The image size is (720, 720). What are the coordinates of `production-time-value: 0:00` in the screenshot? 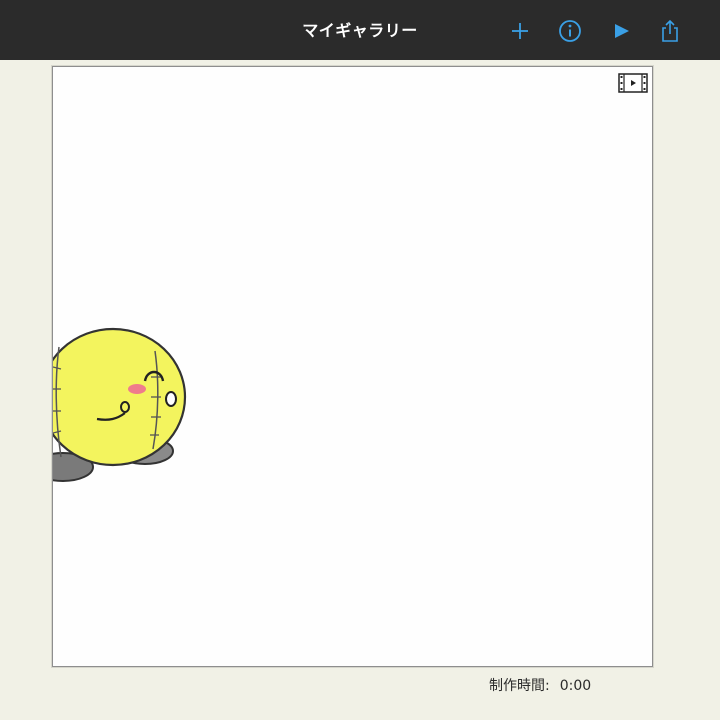 It's located at (575, 686).